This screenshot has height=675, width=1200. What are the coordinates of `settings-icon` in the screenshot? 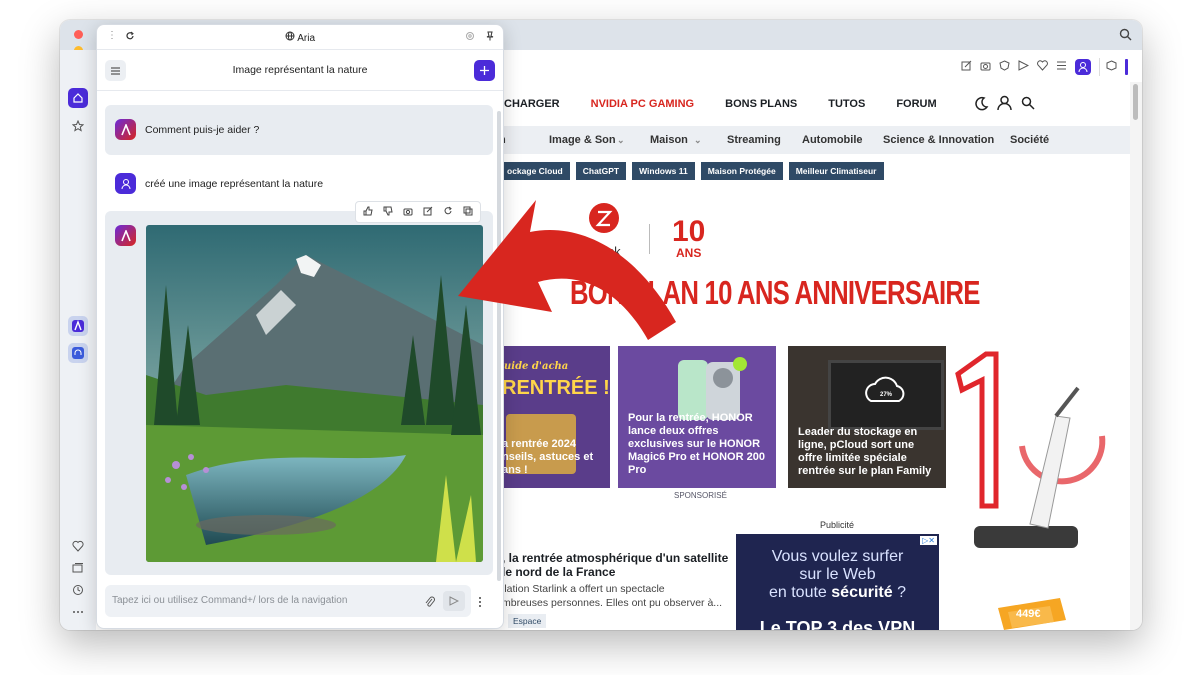 It's located at (470, 37).